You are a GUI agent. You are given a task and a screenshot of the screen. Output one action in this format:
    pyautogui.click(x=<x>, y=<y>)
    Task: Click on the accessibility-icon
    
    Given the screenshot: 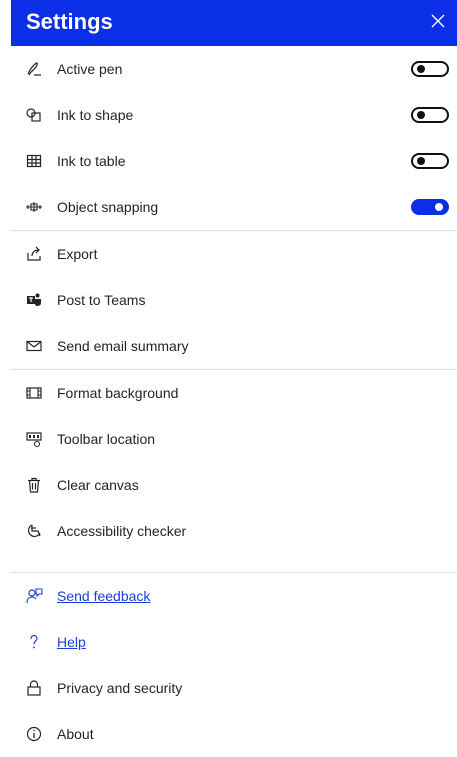 What is the action you would take?
    pyautogui.click(x=34, y=531)
    